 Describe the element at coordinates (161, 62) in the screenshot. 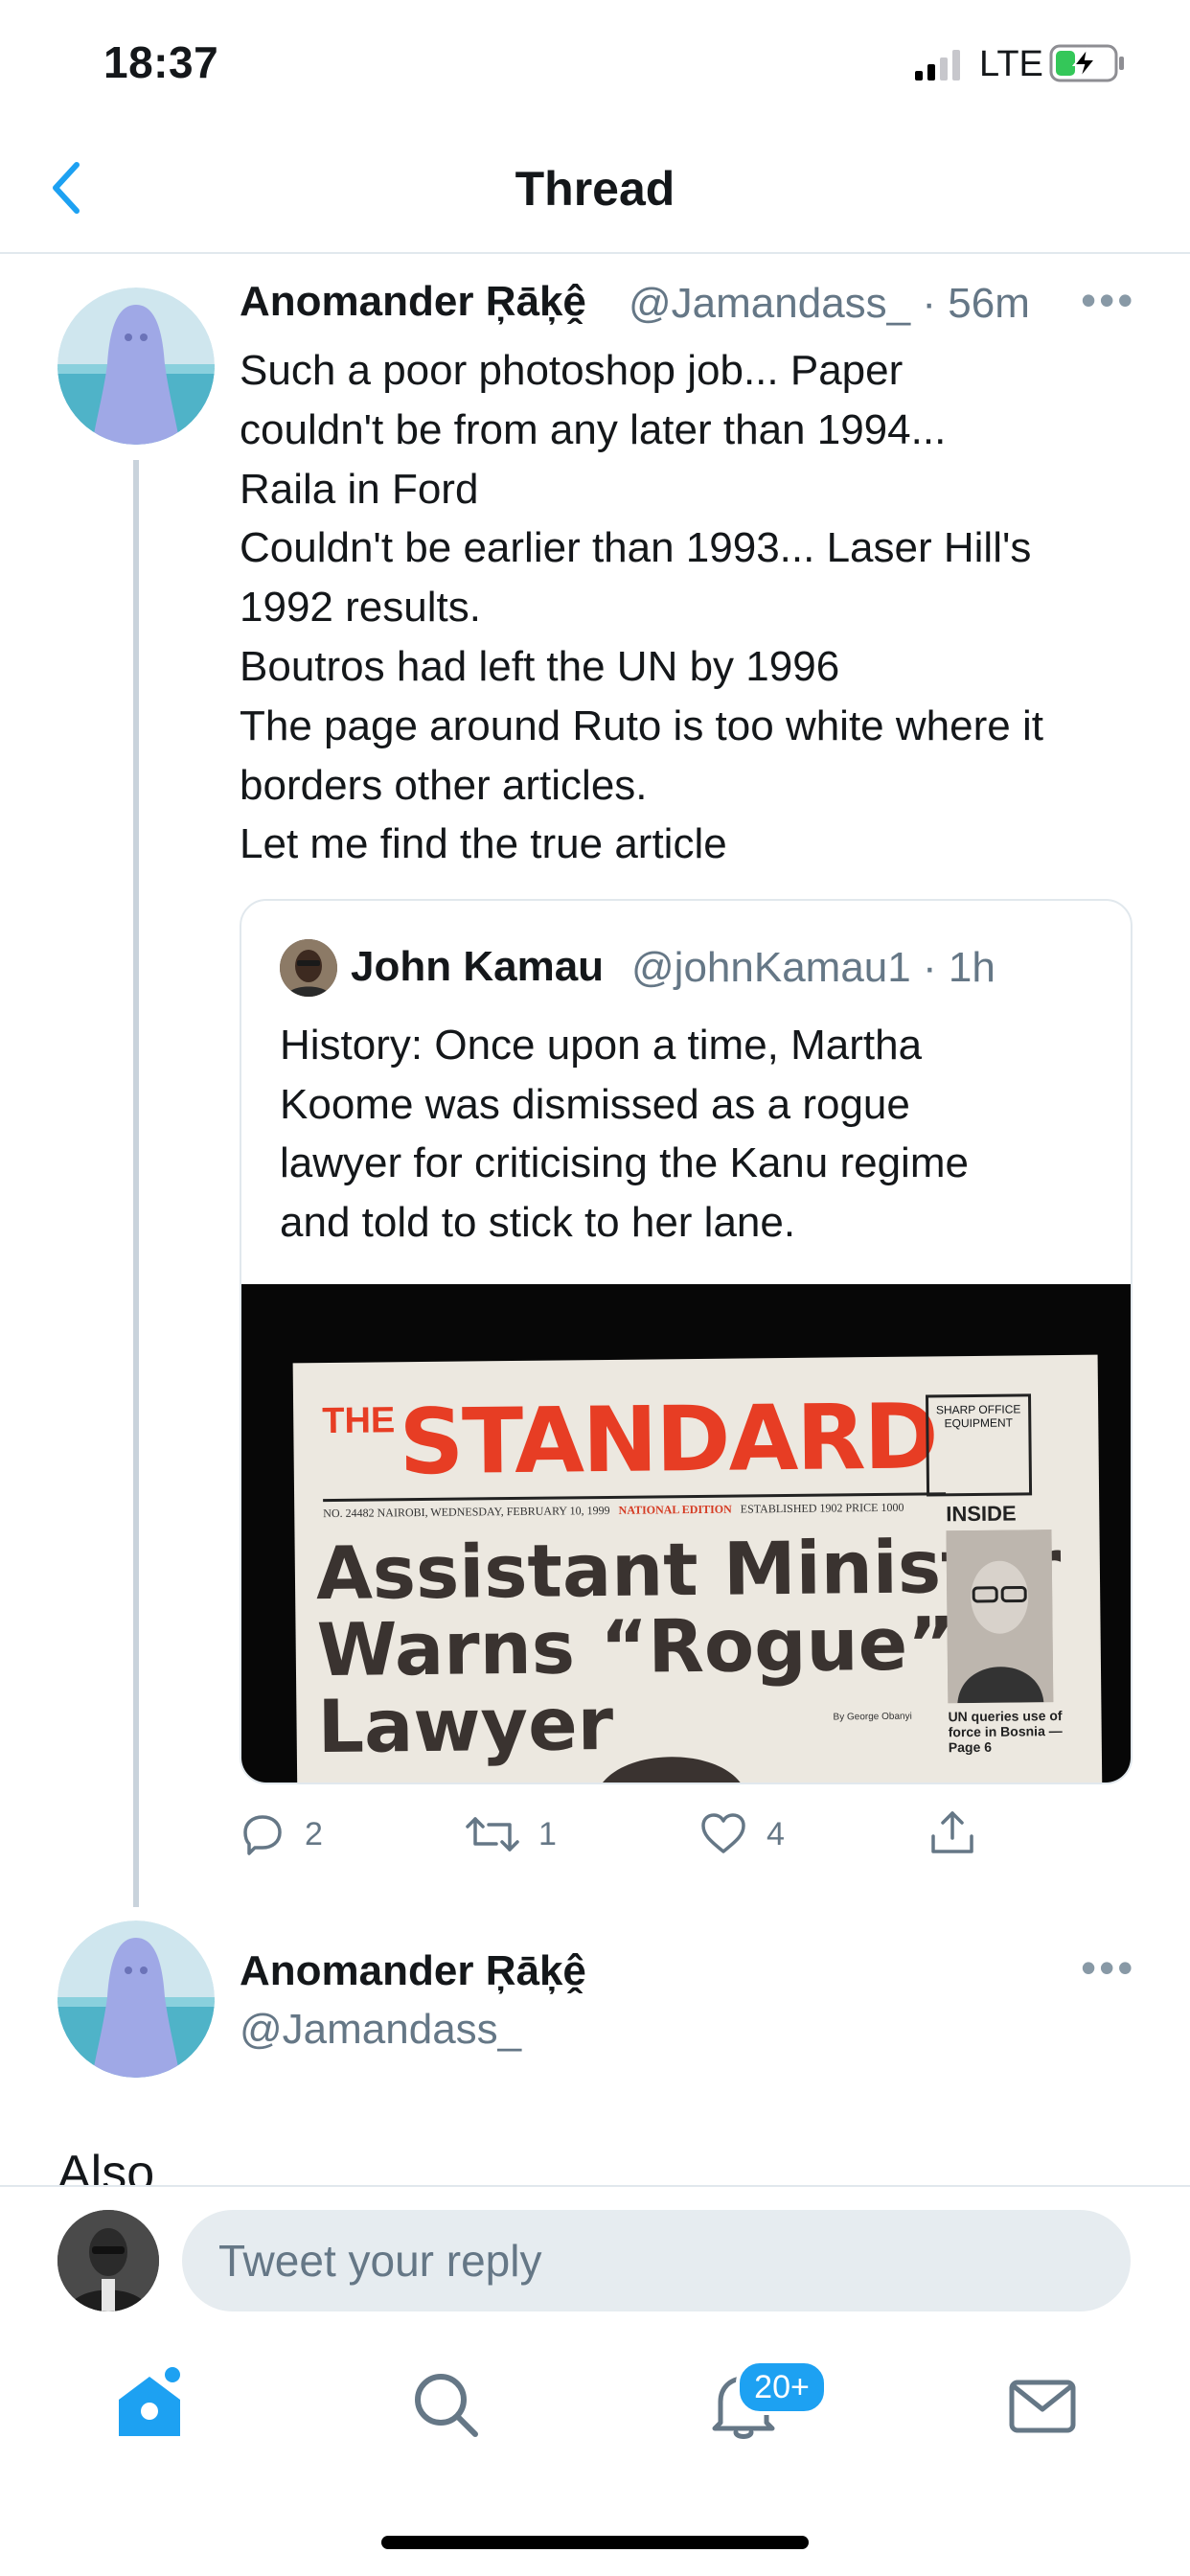

I see `status-time: 18:37` at that location.